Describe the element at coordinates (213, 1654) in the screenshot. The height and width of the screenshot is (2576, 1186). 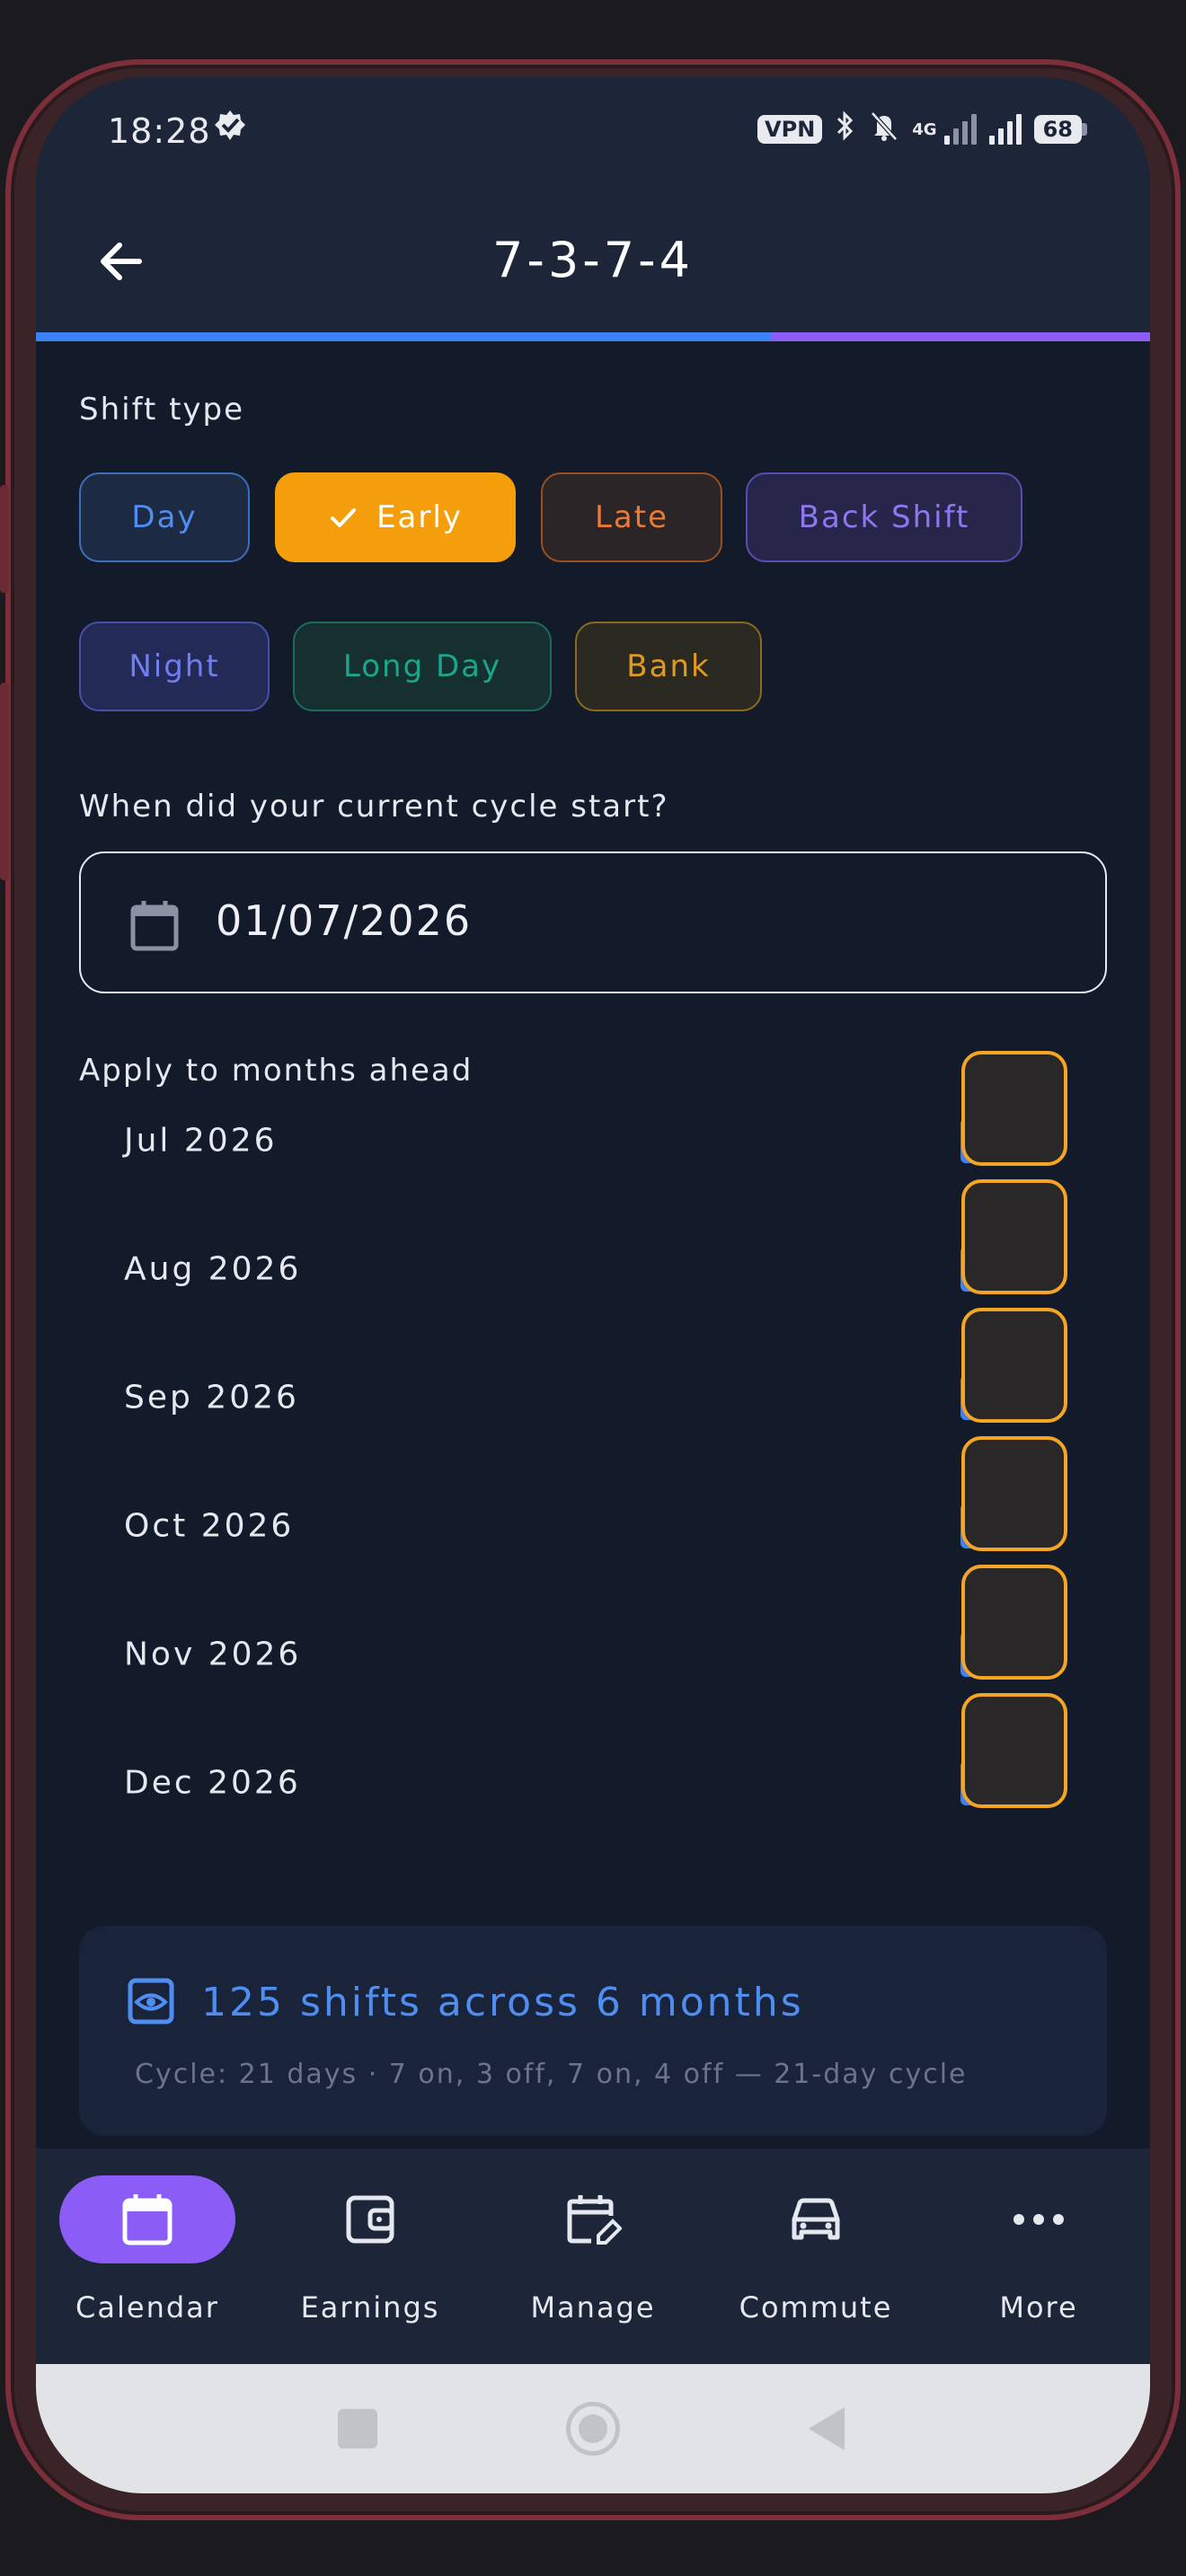
I see `month-label: Nov 2026` at that location.